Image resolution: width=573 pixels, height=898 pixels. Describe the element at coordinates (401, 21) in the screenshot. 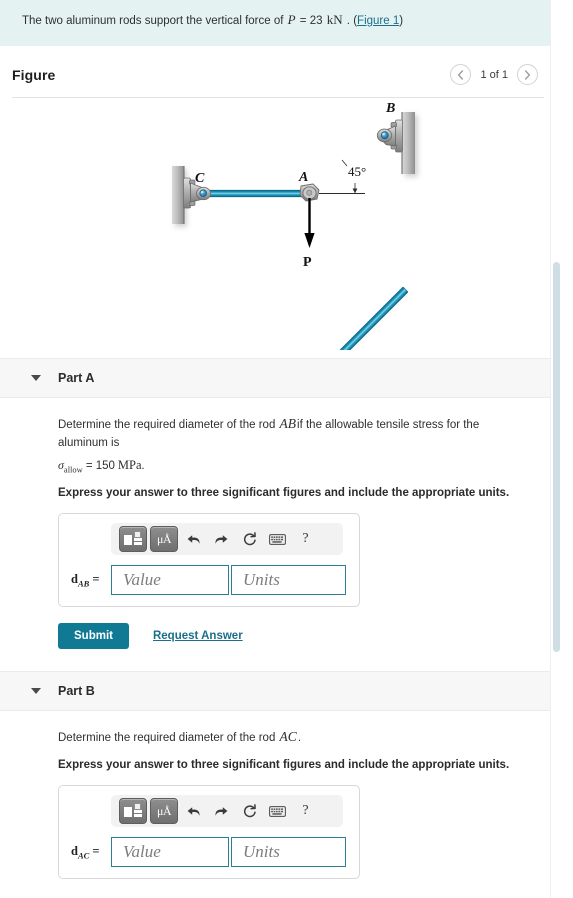

I see `figure-link-close: )` at that location.